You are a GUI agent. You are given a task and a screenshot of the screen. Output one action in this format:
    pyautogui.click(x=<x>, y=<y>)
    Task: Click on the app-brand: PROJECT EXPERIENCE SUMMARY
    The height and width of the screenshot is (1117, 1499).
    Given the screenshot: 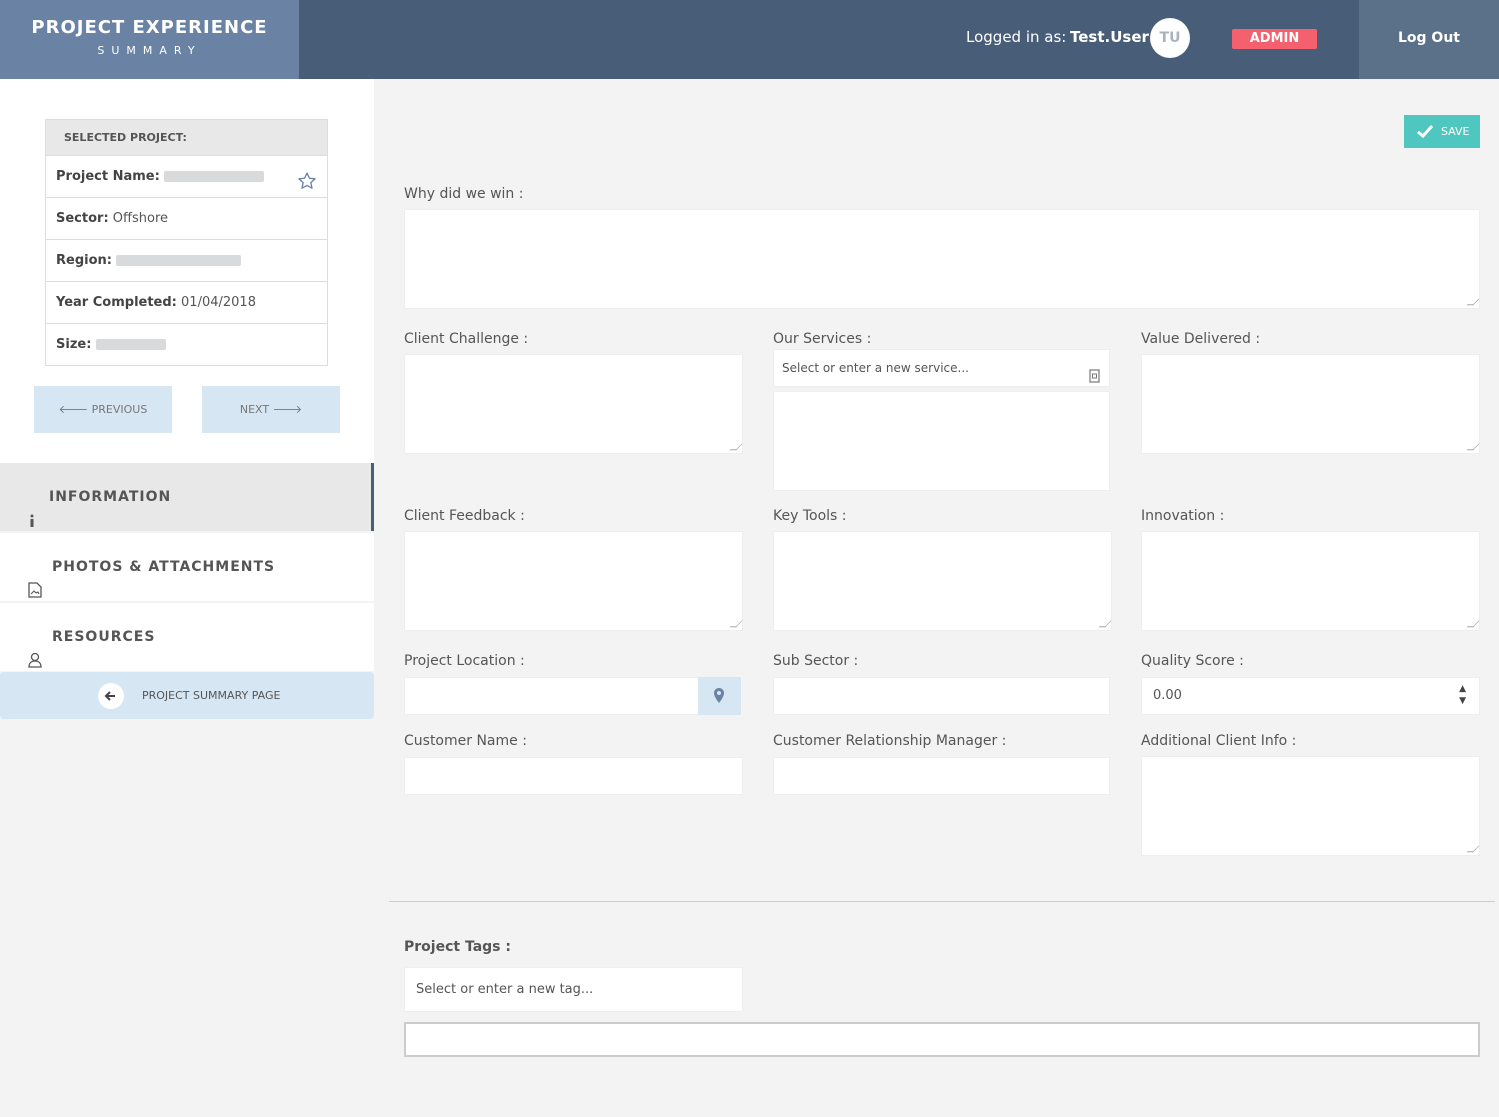 What is the action you would take?
    pyautogui.click(x=149, y=39)
    